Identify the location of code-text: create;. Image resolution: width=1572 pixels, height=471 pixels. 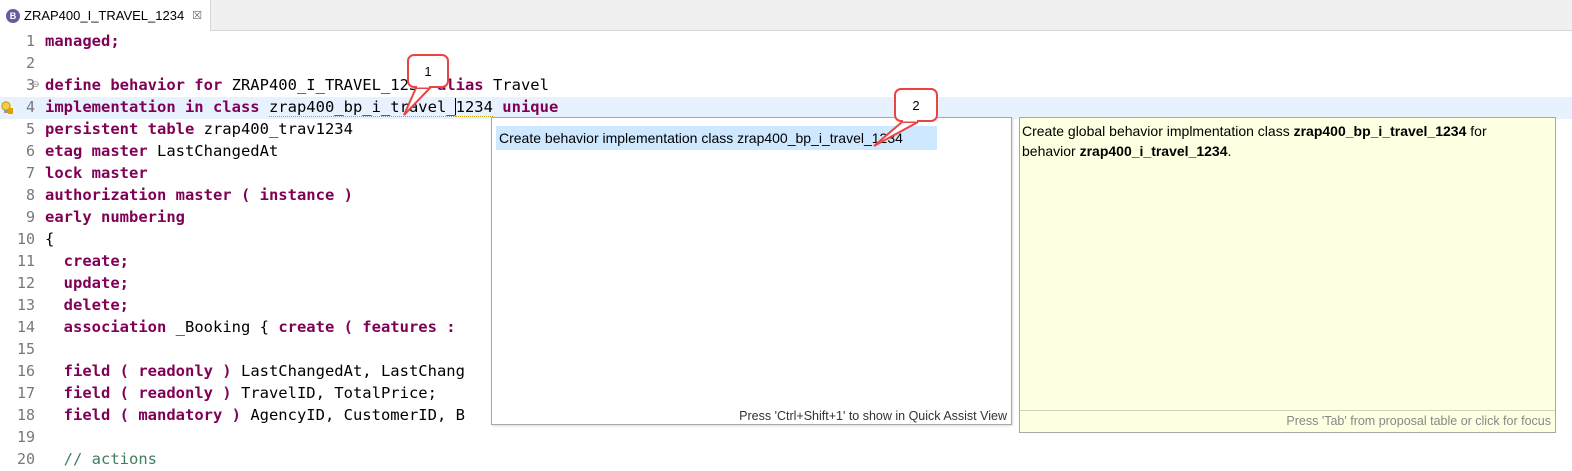
(96, 261).